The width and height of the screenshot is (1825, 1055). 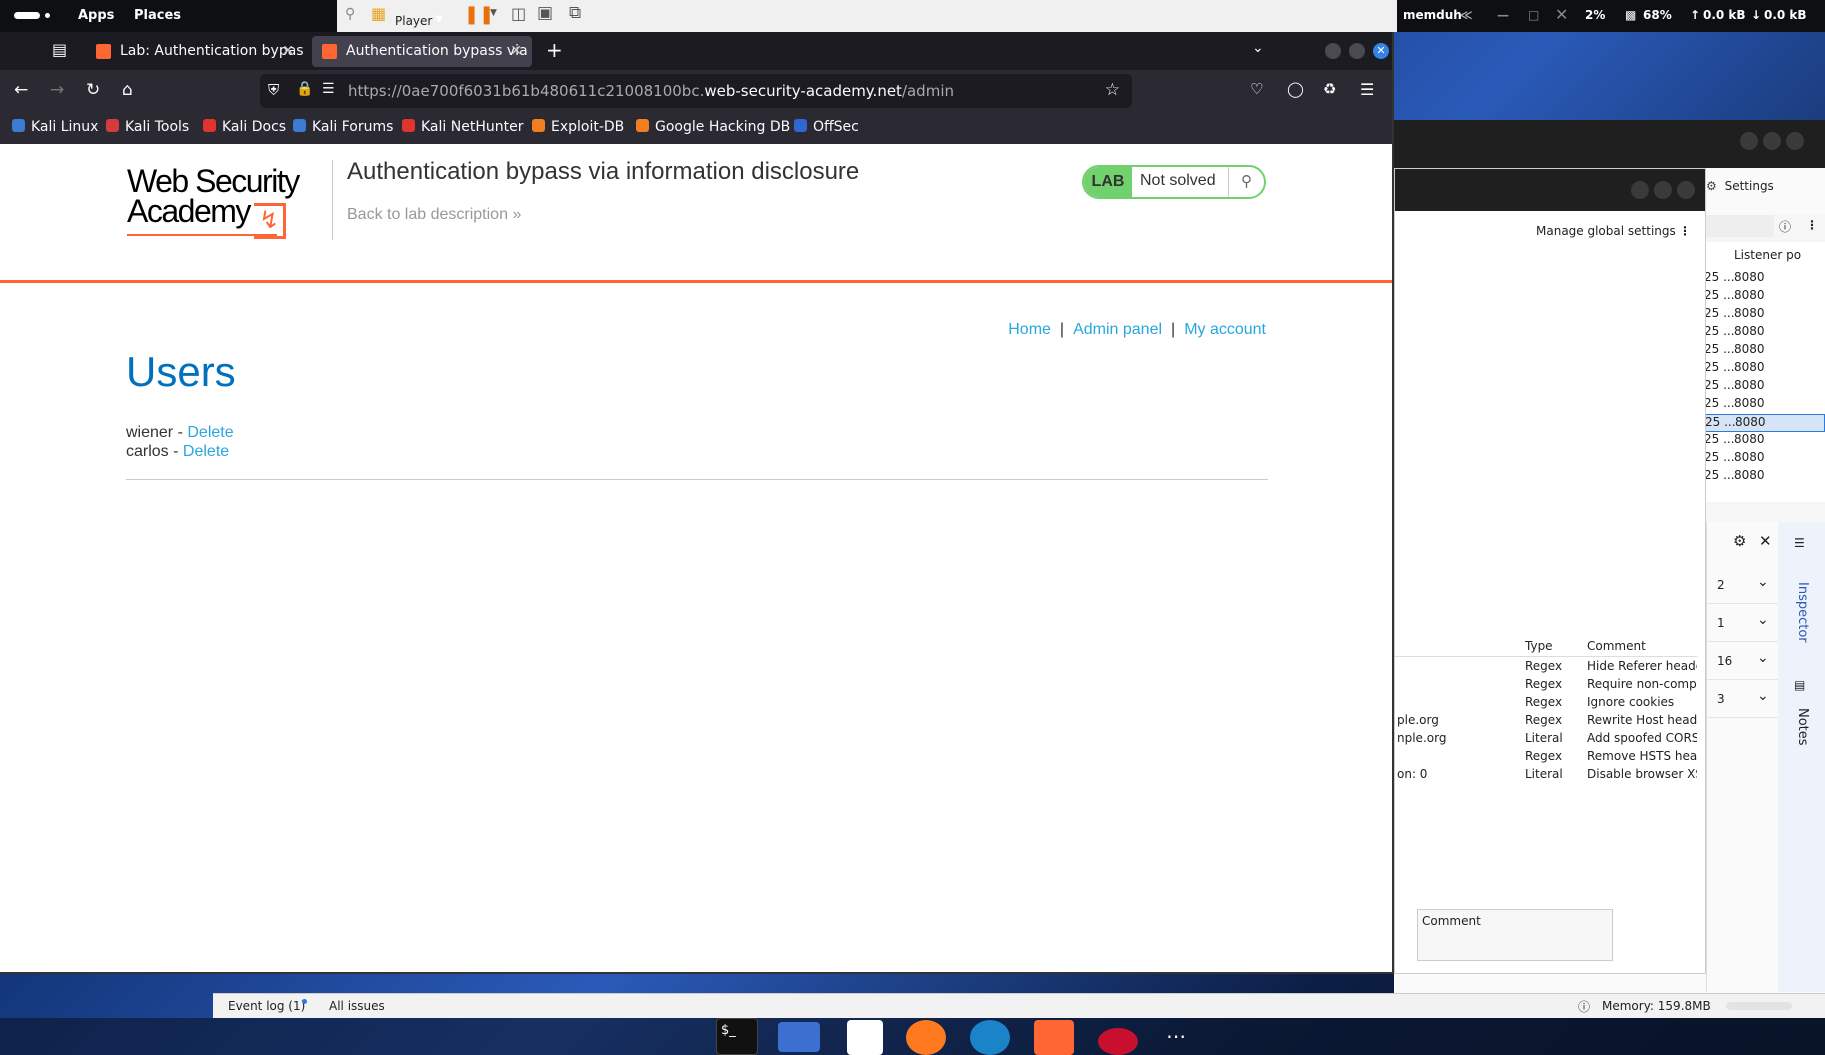 What do you see at coordinates (304, 89) in the screenshot?
I see `lock-icon: 🔒` at bounding box center [304, 89].